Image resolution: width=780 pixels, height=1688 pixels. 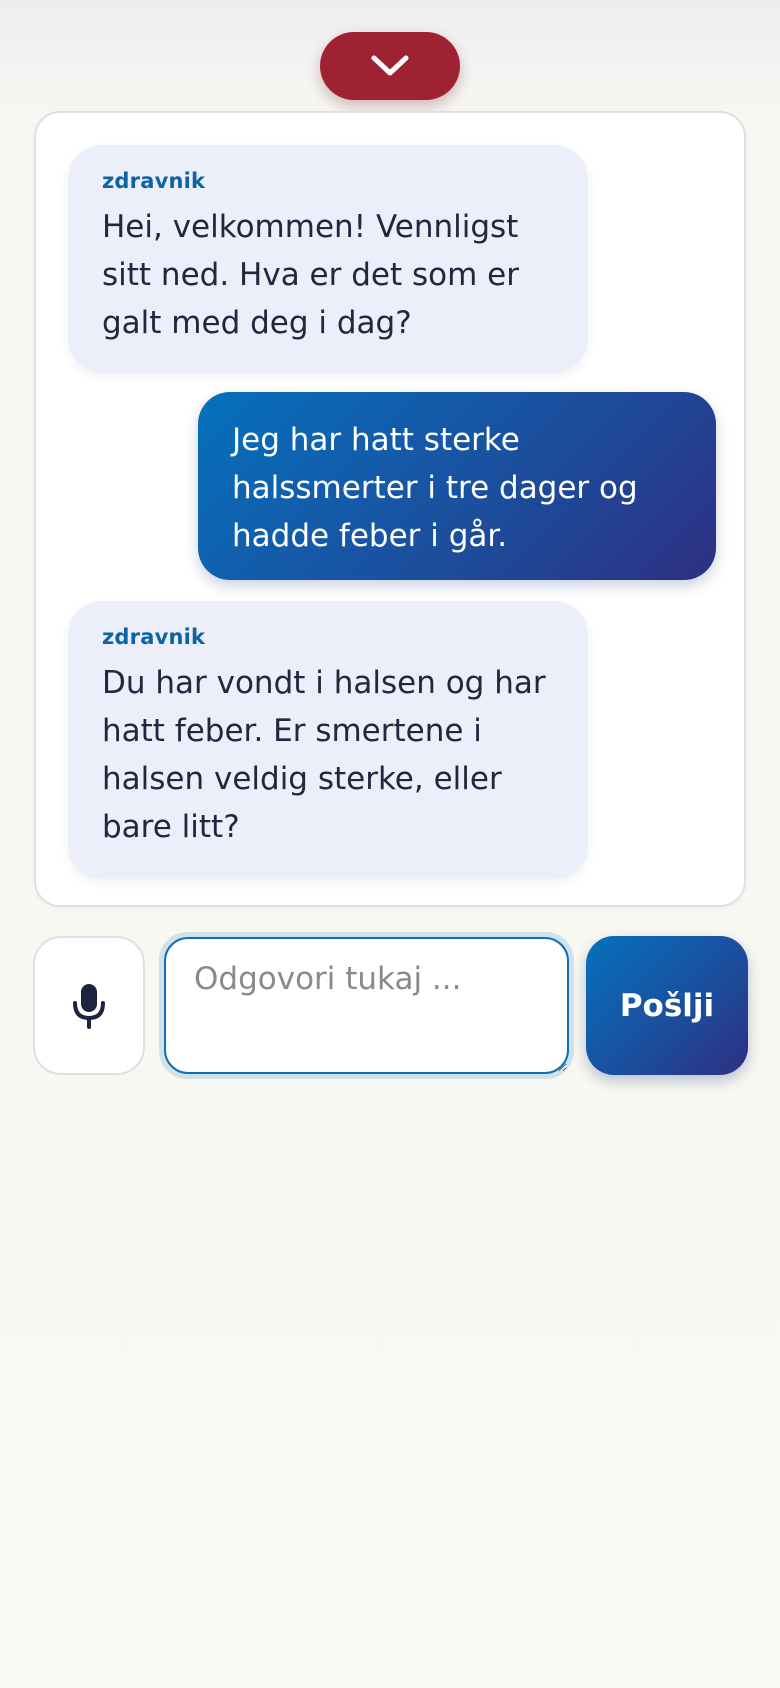 I want to click on collapse-chat-button, so click(x=390, y=66).